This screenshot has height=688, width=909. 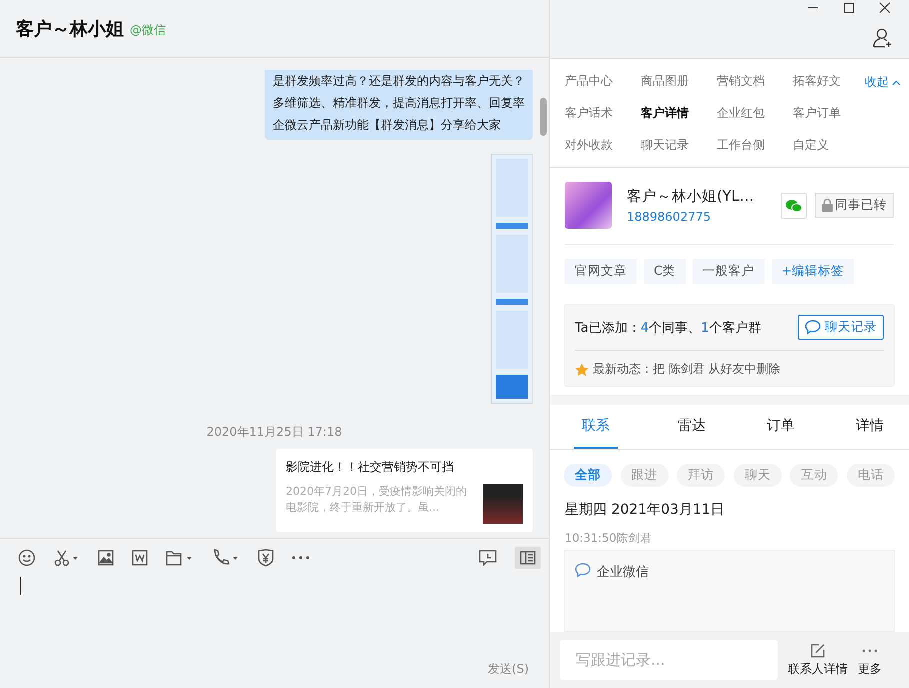 I want to click on filter-chip: 聊天, so click(x=758, y=475).